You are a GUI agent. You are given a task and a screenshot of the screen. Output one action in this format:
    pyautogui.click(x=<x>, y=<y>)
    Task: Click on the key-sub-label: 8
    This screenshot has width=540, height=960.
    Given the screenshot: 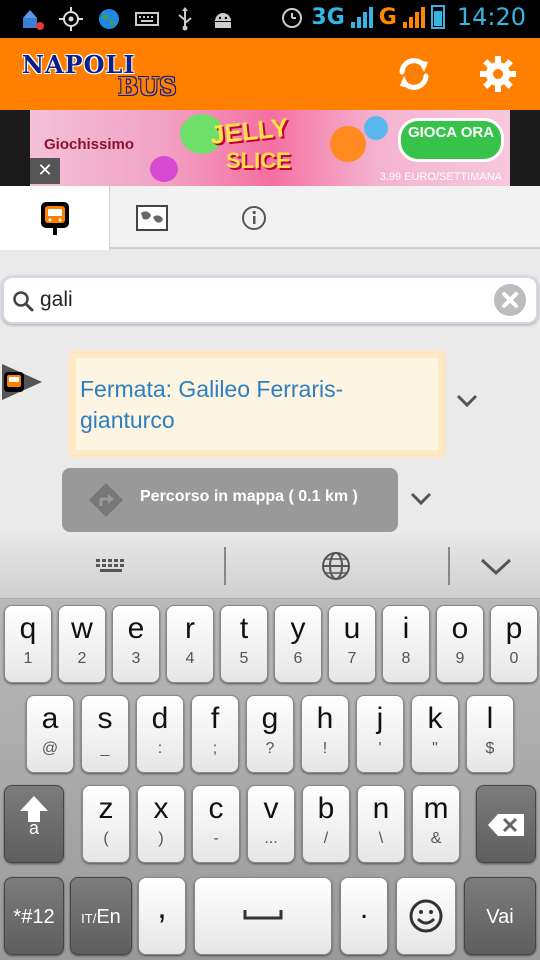 What is the action you would take?
    pyautogui.click(x=406, y=658)
    